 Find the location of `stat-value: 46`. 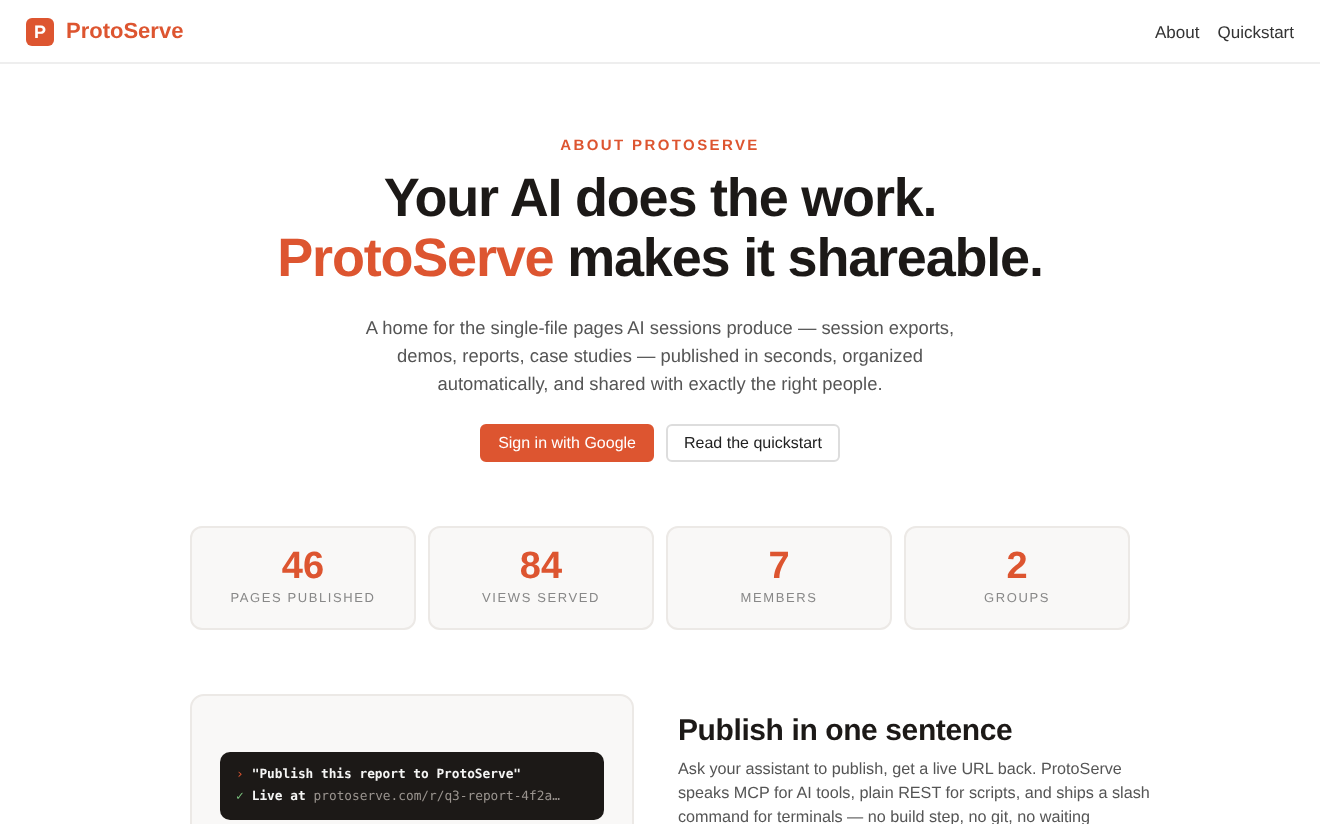

stat-value: 46 is located at coordinates (303, 568).